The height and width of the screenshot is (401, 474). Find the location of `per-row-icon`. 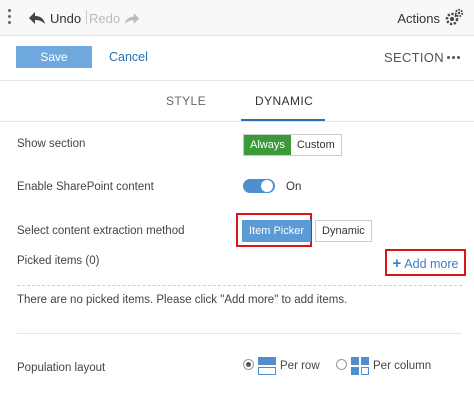

per-row-icon is located at coordinates (267, 366).